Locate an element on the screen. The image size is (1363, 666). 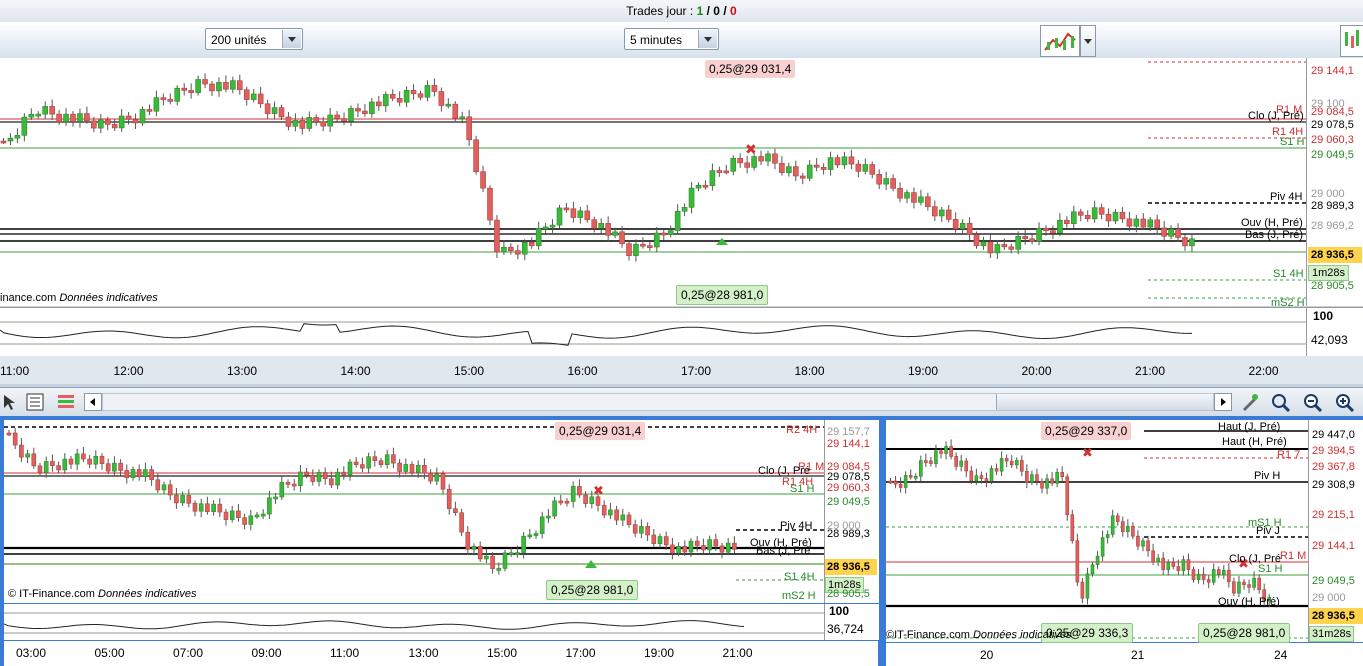
chart-small-icon is located at coordinates (1352, 39).